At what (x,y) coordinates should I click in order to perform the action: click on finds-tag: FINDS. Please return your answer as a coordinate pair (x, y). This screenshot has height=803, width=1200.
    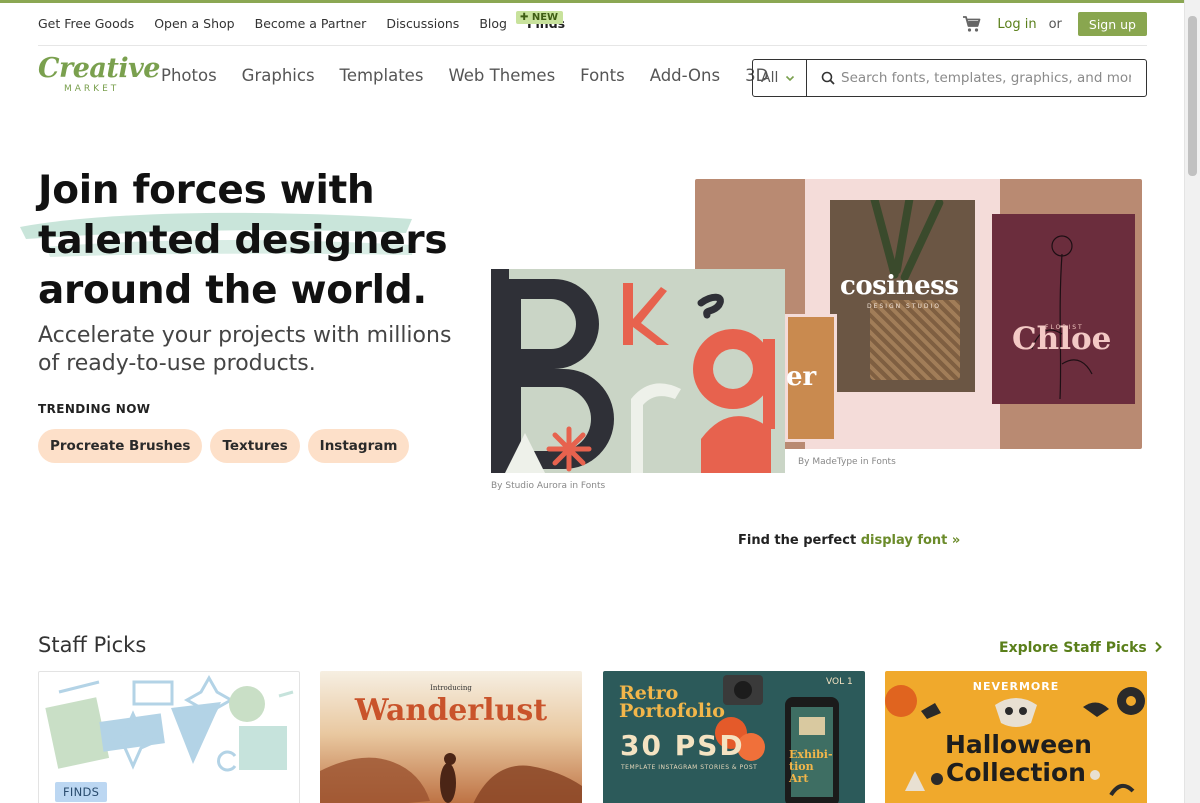
    Looking at the image, I should click on (81, 792).